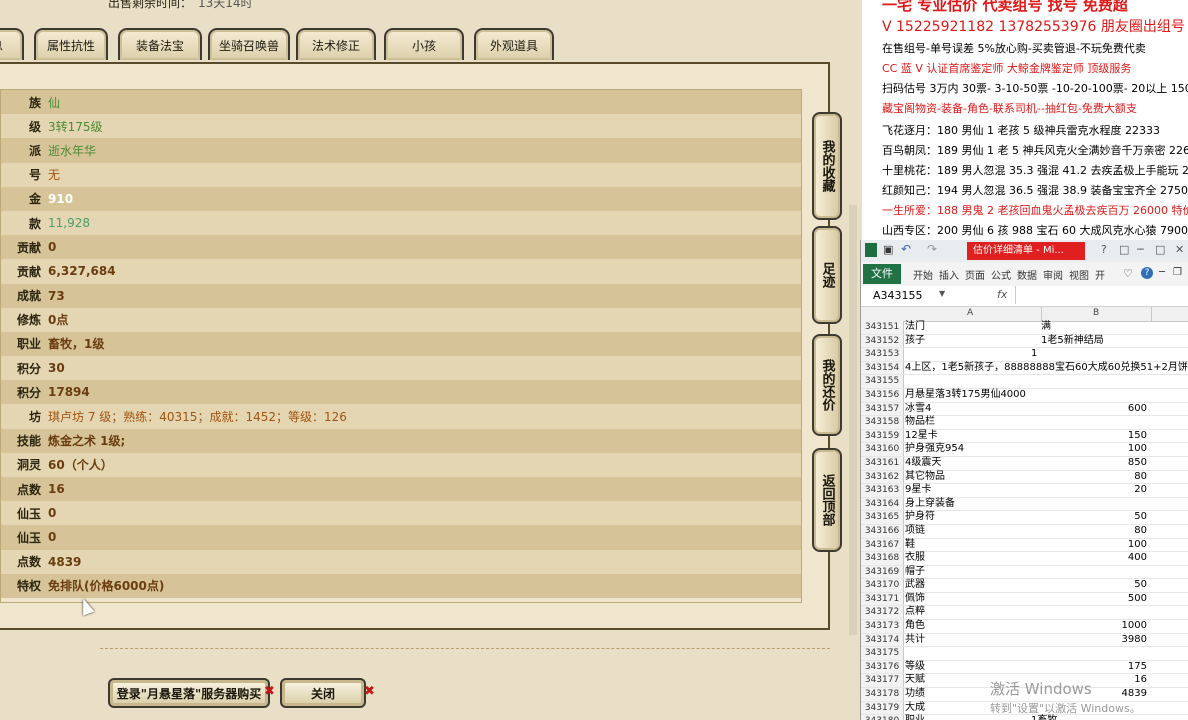  Describe the element at coordinates (1079, 274) in the screenshot. I see `tab-view: 视图` at that location.